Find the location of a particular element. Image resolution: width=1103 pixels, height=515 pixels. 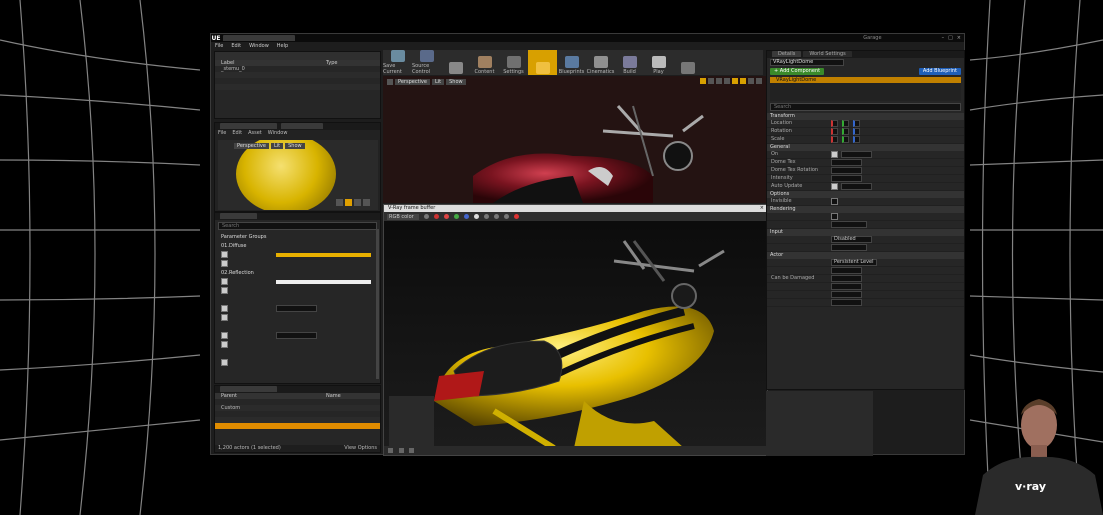

vfb-lens-icon is located at coordinates (401, 450).